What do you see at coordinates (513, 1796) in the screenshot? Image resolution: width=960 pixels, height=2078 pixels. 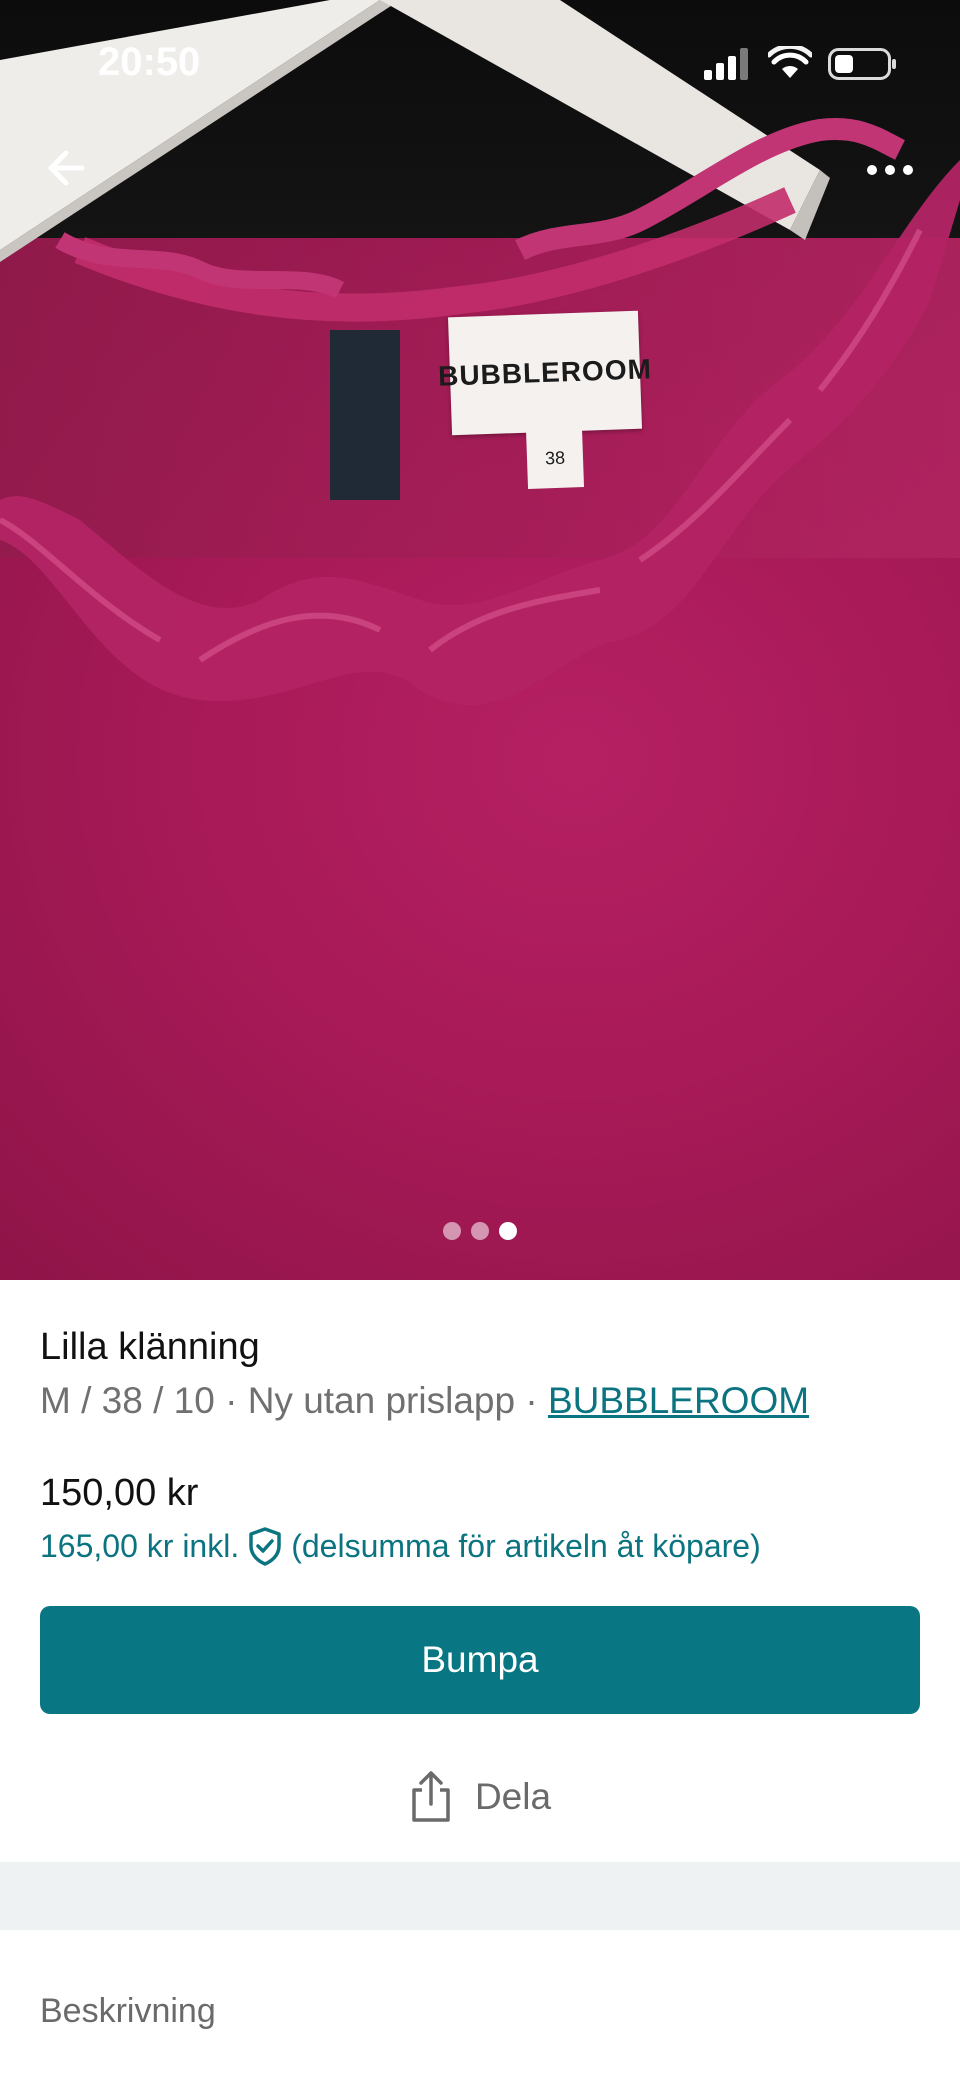 I see `share-label: Dela` at bounding box center [513, 1796].